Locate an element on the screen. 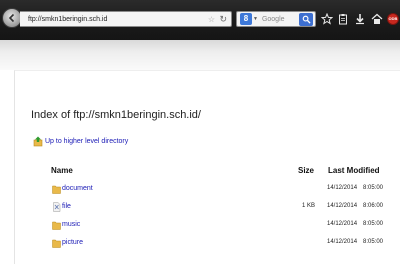 This screenshot has height=264, width=400. search-icon is located at coordinates (306, 19).